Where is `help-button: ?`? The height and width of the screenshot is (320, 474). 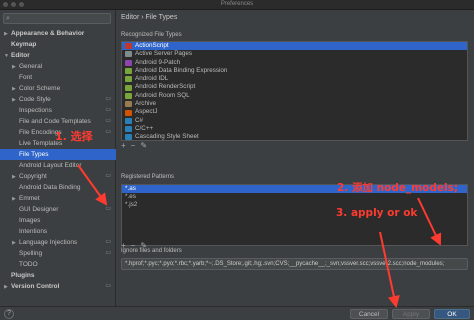 help-button: ? is located at coordinates (9, 314).